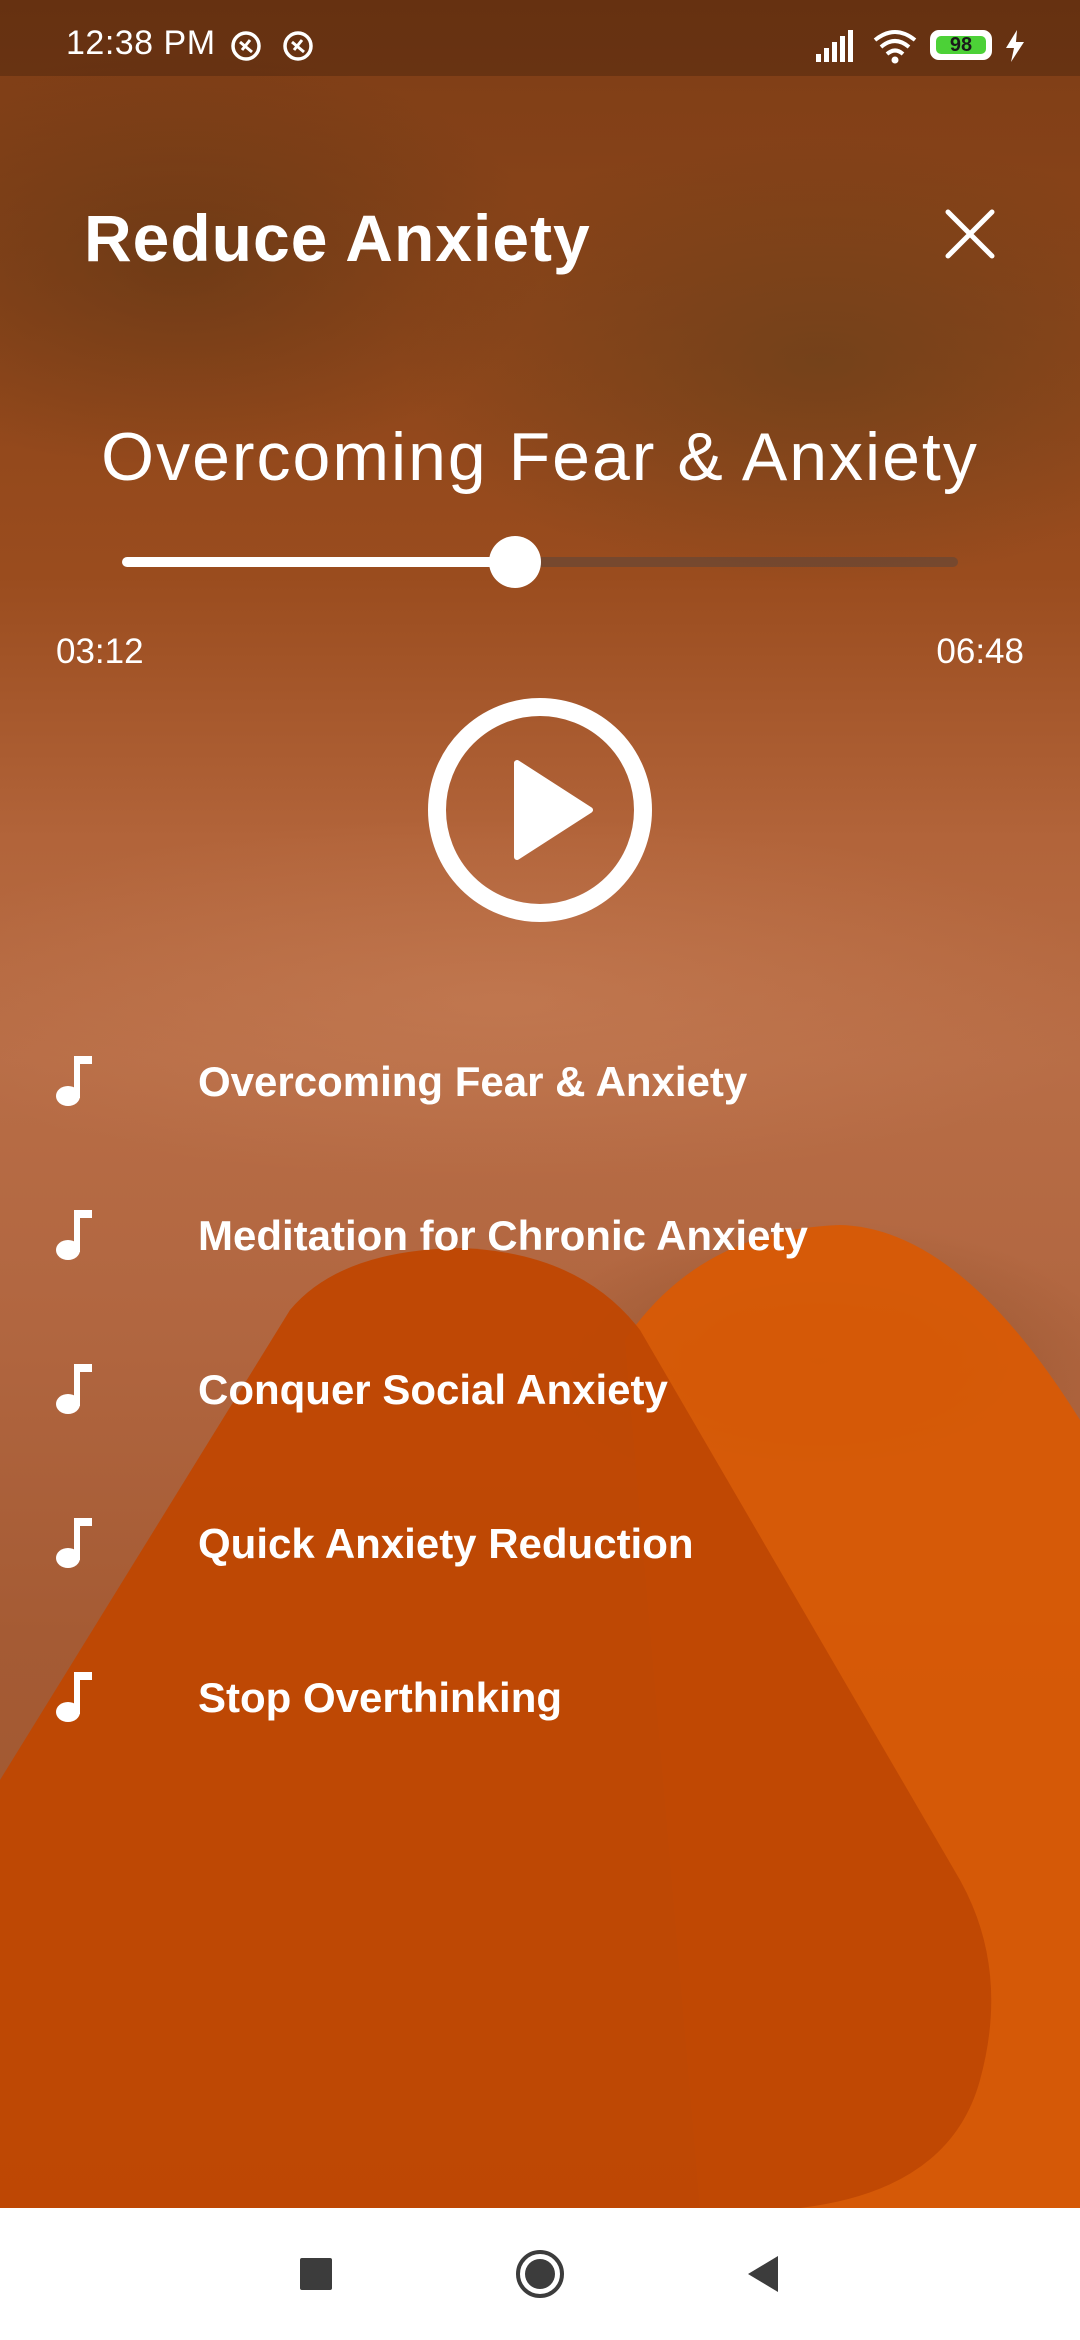 This screenshot has width=1080, height=2340. What do you see at coordinates (433, 1389) in the screenshot?
I see `playlist-item-label: Conquer Social Anxiety` at bounding box center [433, 1389].